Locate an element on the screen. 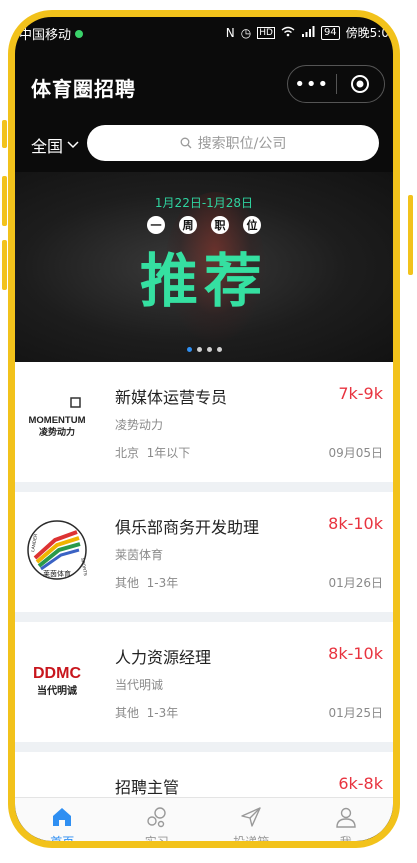 Image resolution: width=417 pixels, height=863 pixels. search-icon is located at coordinates (186, 143).